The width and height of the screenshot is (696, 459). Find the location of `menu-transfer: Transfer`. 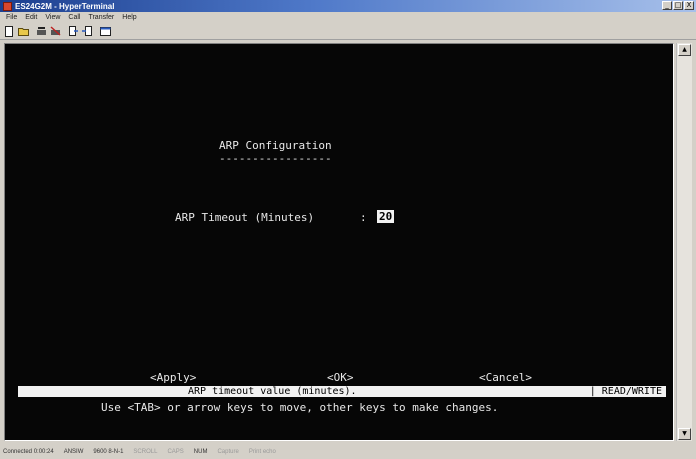

menu-transfer: Transfer is located at coordinates (101, 17).